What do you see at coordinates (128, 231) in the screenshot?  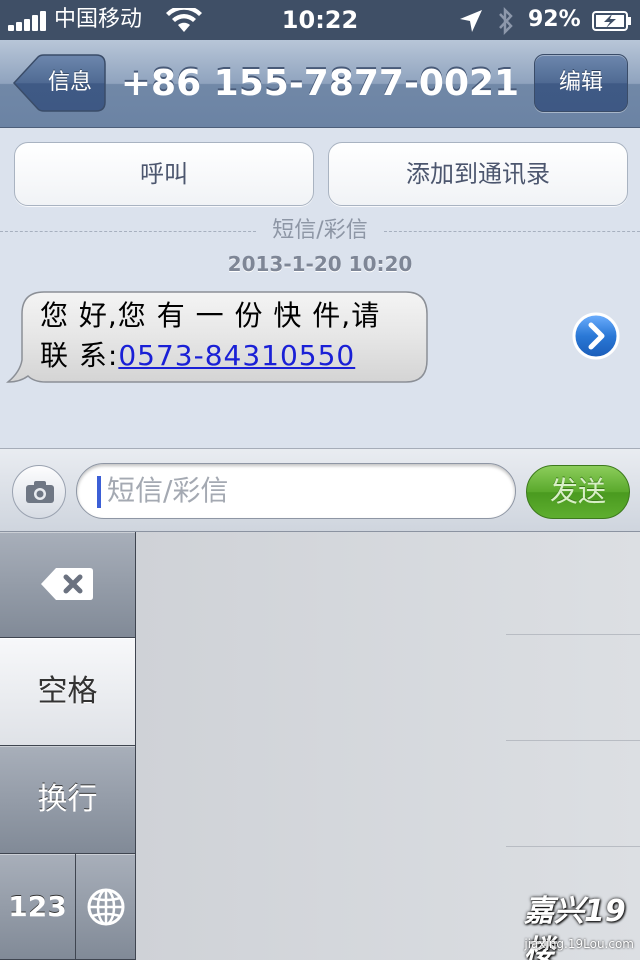 I see `divider-line-left` at bounding box center [128, 231].